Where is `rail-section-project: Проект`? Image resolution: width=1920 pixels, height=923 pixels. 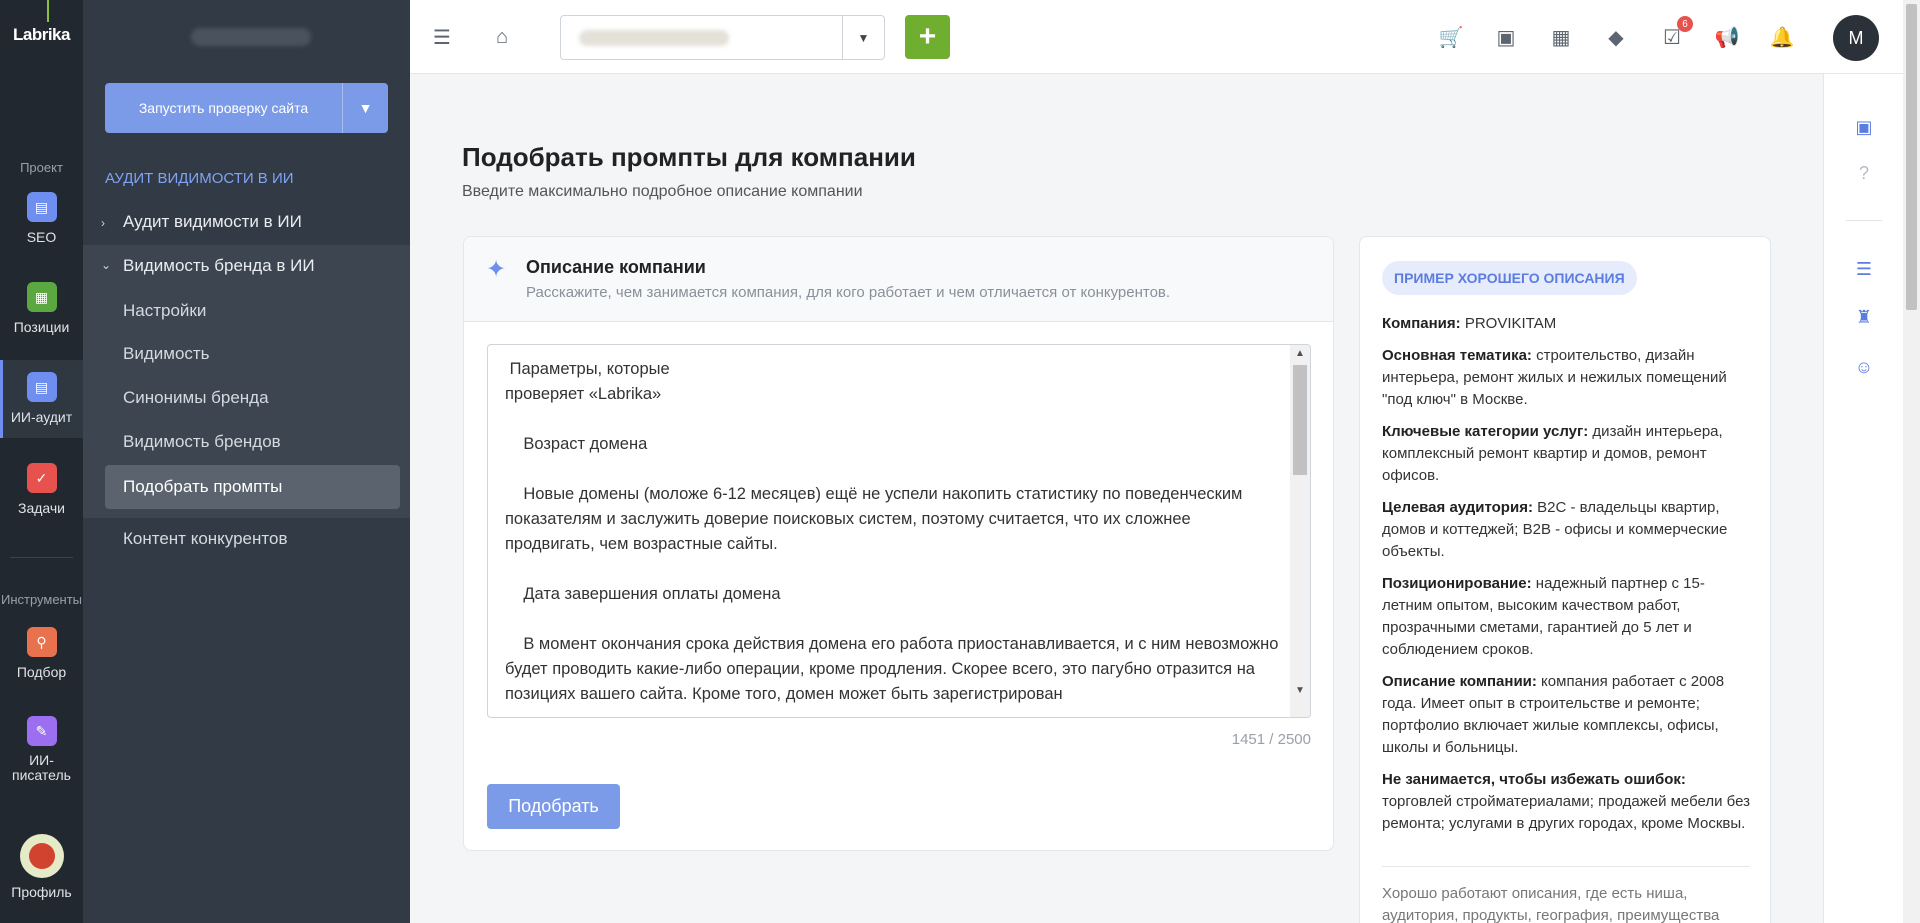 rail-section-project: Проект is located at coordinates (41, 167).